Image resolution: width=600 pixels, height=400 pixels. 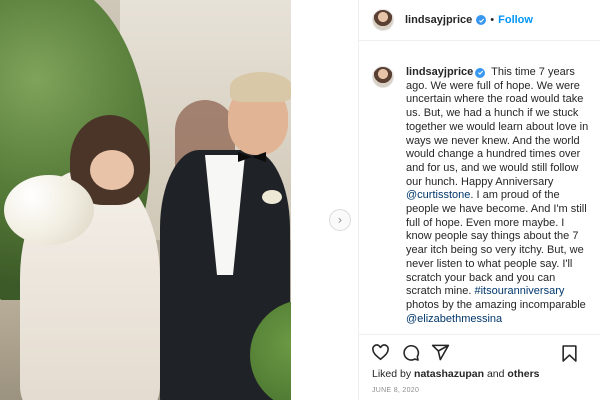 What do you see at coordinates (392, 374) in the screenshot?
I see `likes-prefix: Liked by` at bounding box center [392, 374].